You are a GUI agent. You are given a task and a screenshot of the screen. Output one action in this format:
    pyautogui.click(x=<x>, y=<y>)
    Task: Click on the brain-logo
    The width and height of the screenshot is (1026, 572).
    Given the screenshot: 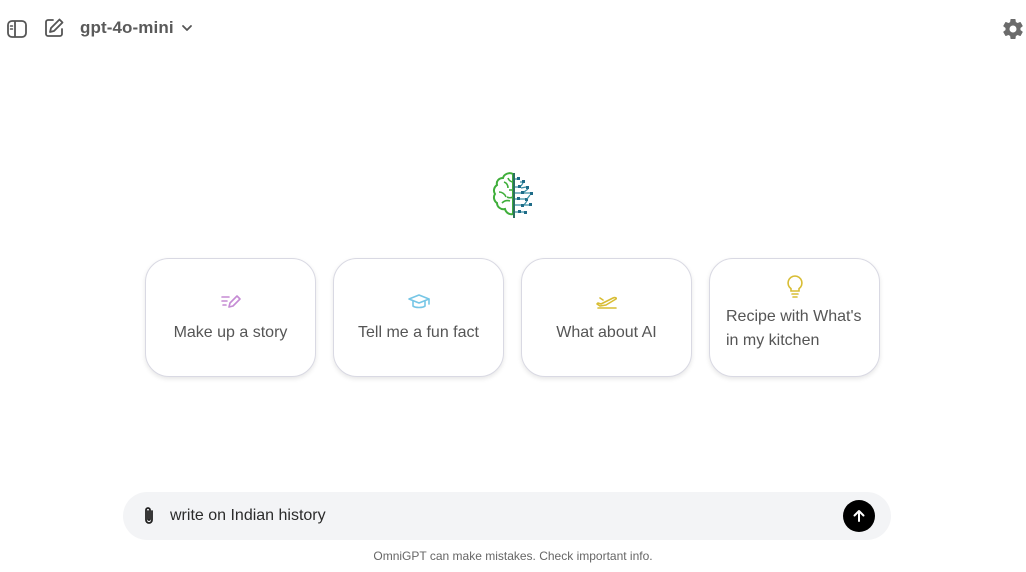 What is the action you would take?
    pyautogui.click(x=514, y=196)
    